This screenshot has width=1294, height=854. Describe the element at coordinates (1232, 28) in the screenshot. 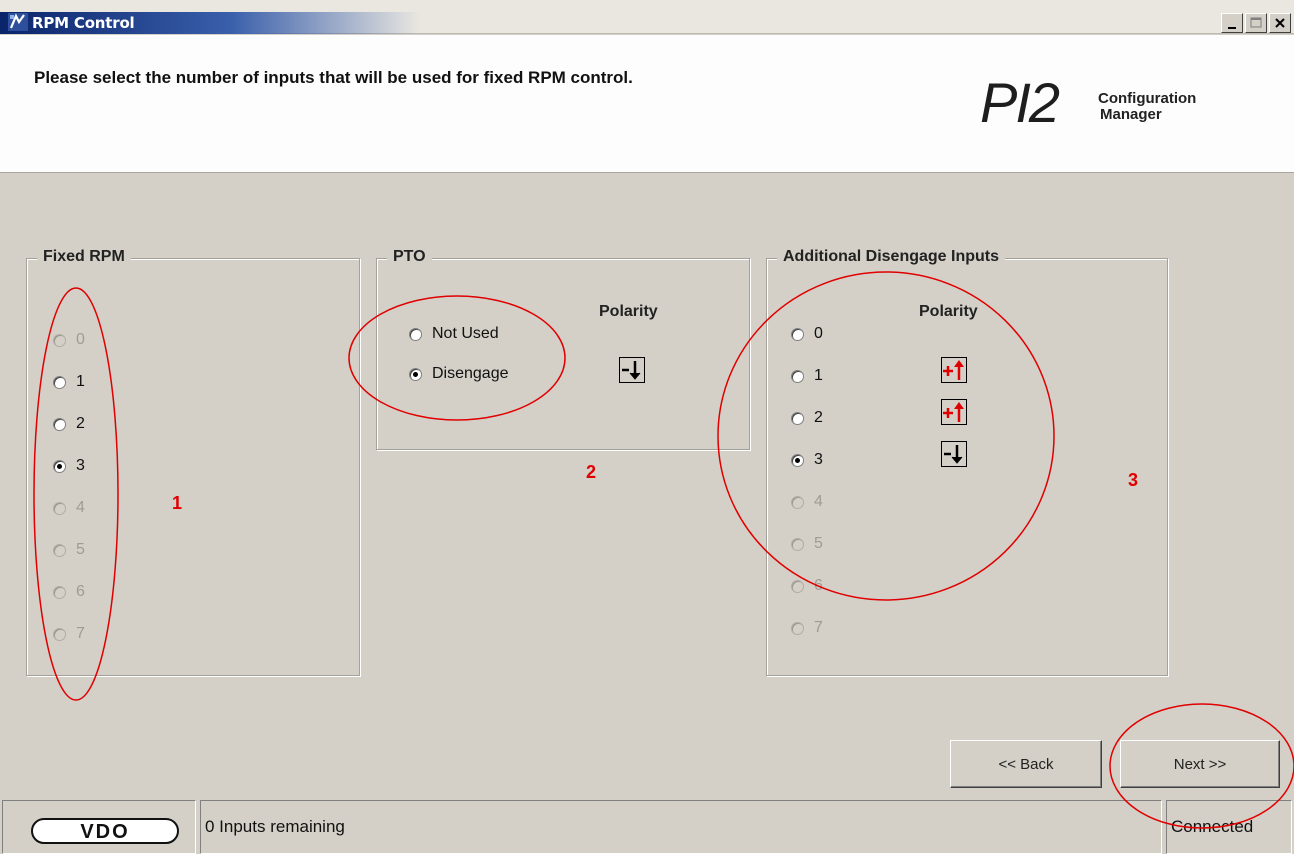

I see `minimize-icon` at that location.